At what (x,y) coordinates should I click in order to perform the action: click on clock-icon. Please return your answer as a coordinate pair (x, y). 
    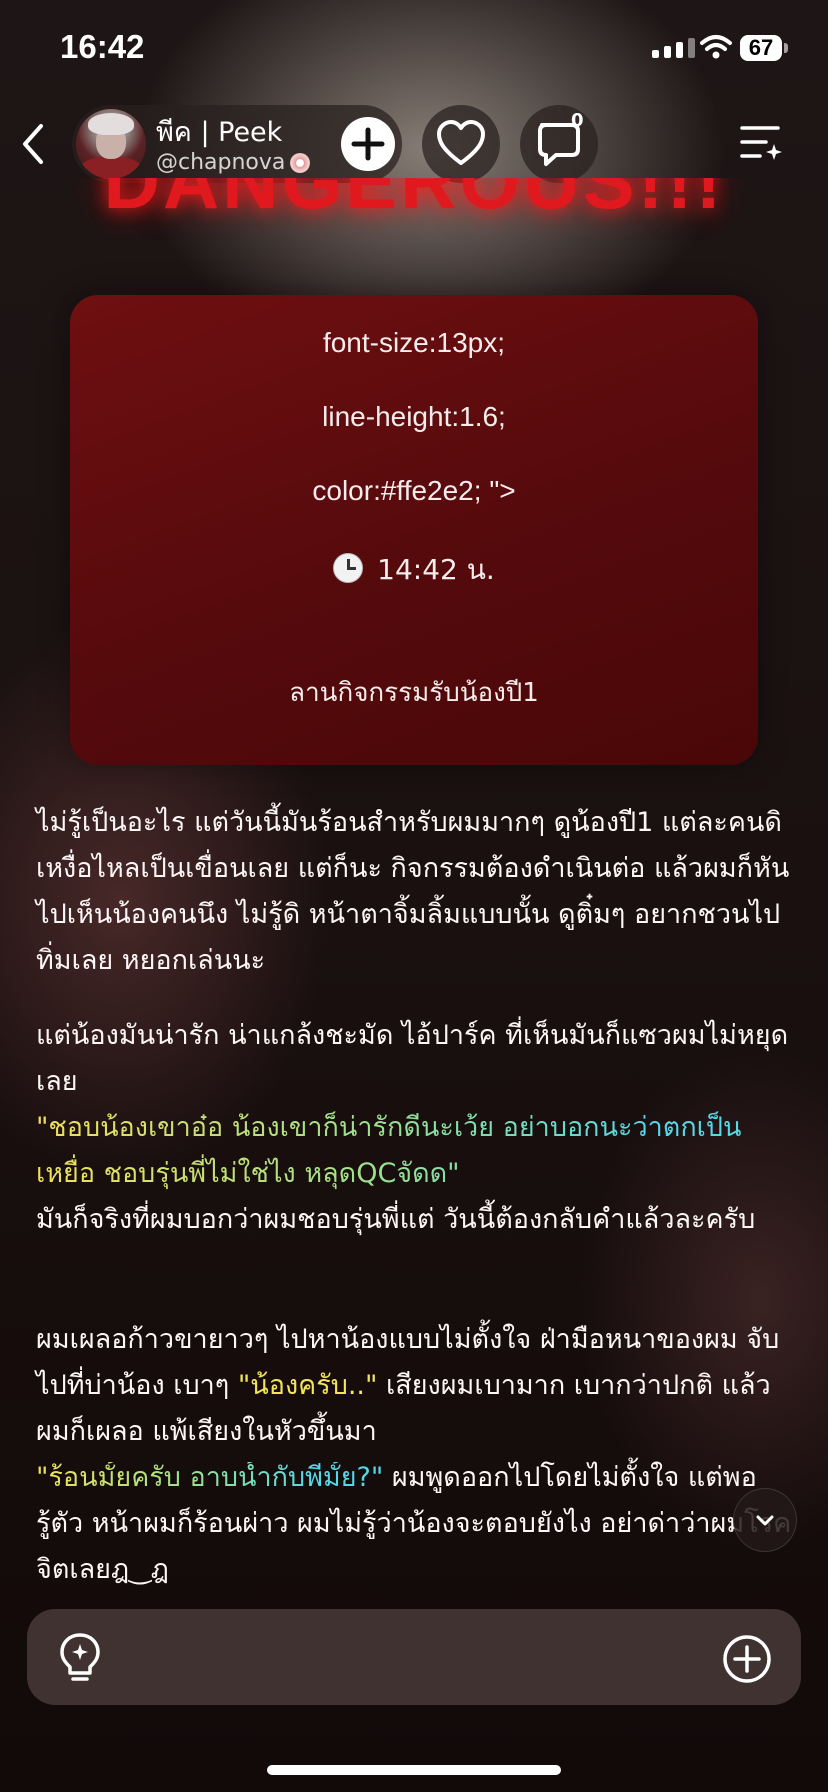
    Looking at the image, I should click on (348, 568).